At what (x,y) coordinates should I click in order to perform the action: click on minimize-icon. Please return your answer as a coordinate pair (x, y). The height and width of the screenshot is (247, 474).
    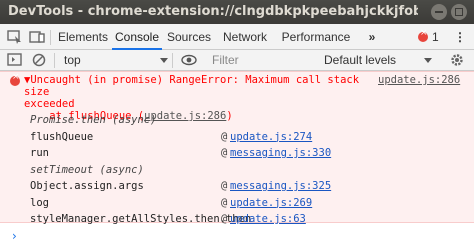
    Looking at the image, I should click on (439, 12).